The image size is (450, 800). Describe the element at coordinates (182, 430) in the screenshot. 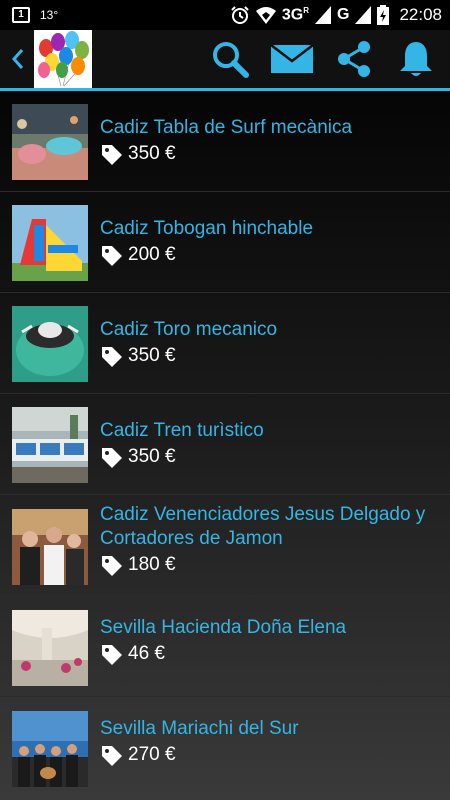

I see `item-title: Cadiz Tren turìstico` at that location.